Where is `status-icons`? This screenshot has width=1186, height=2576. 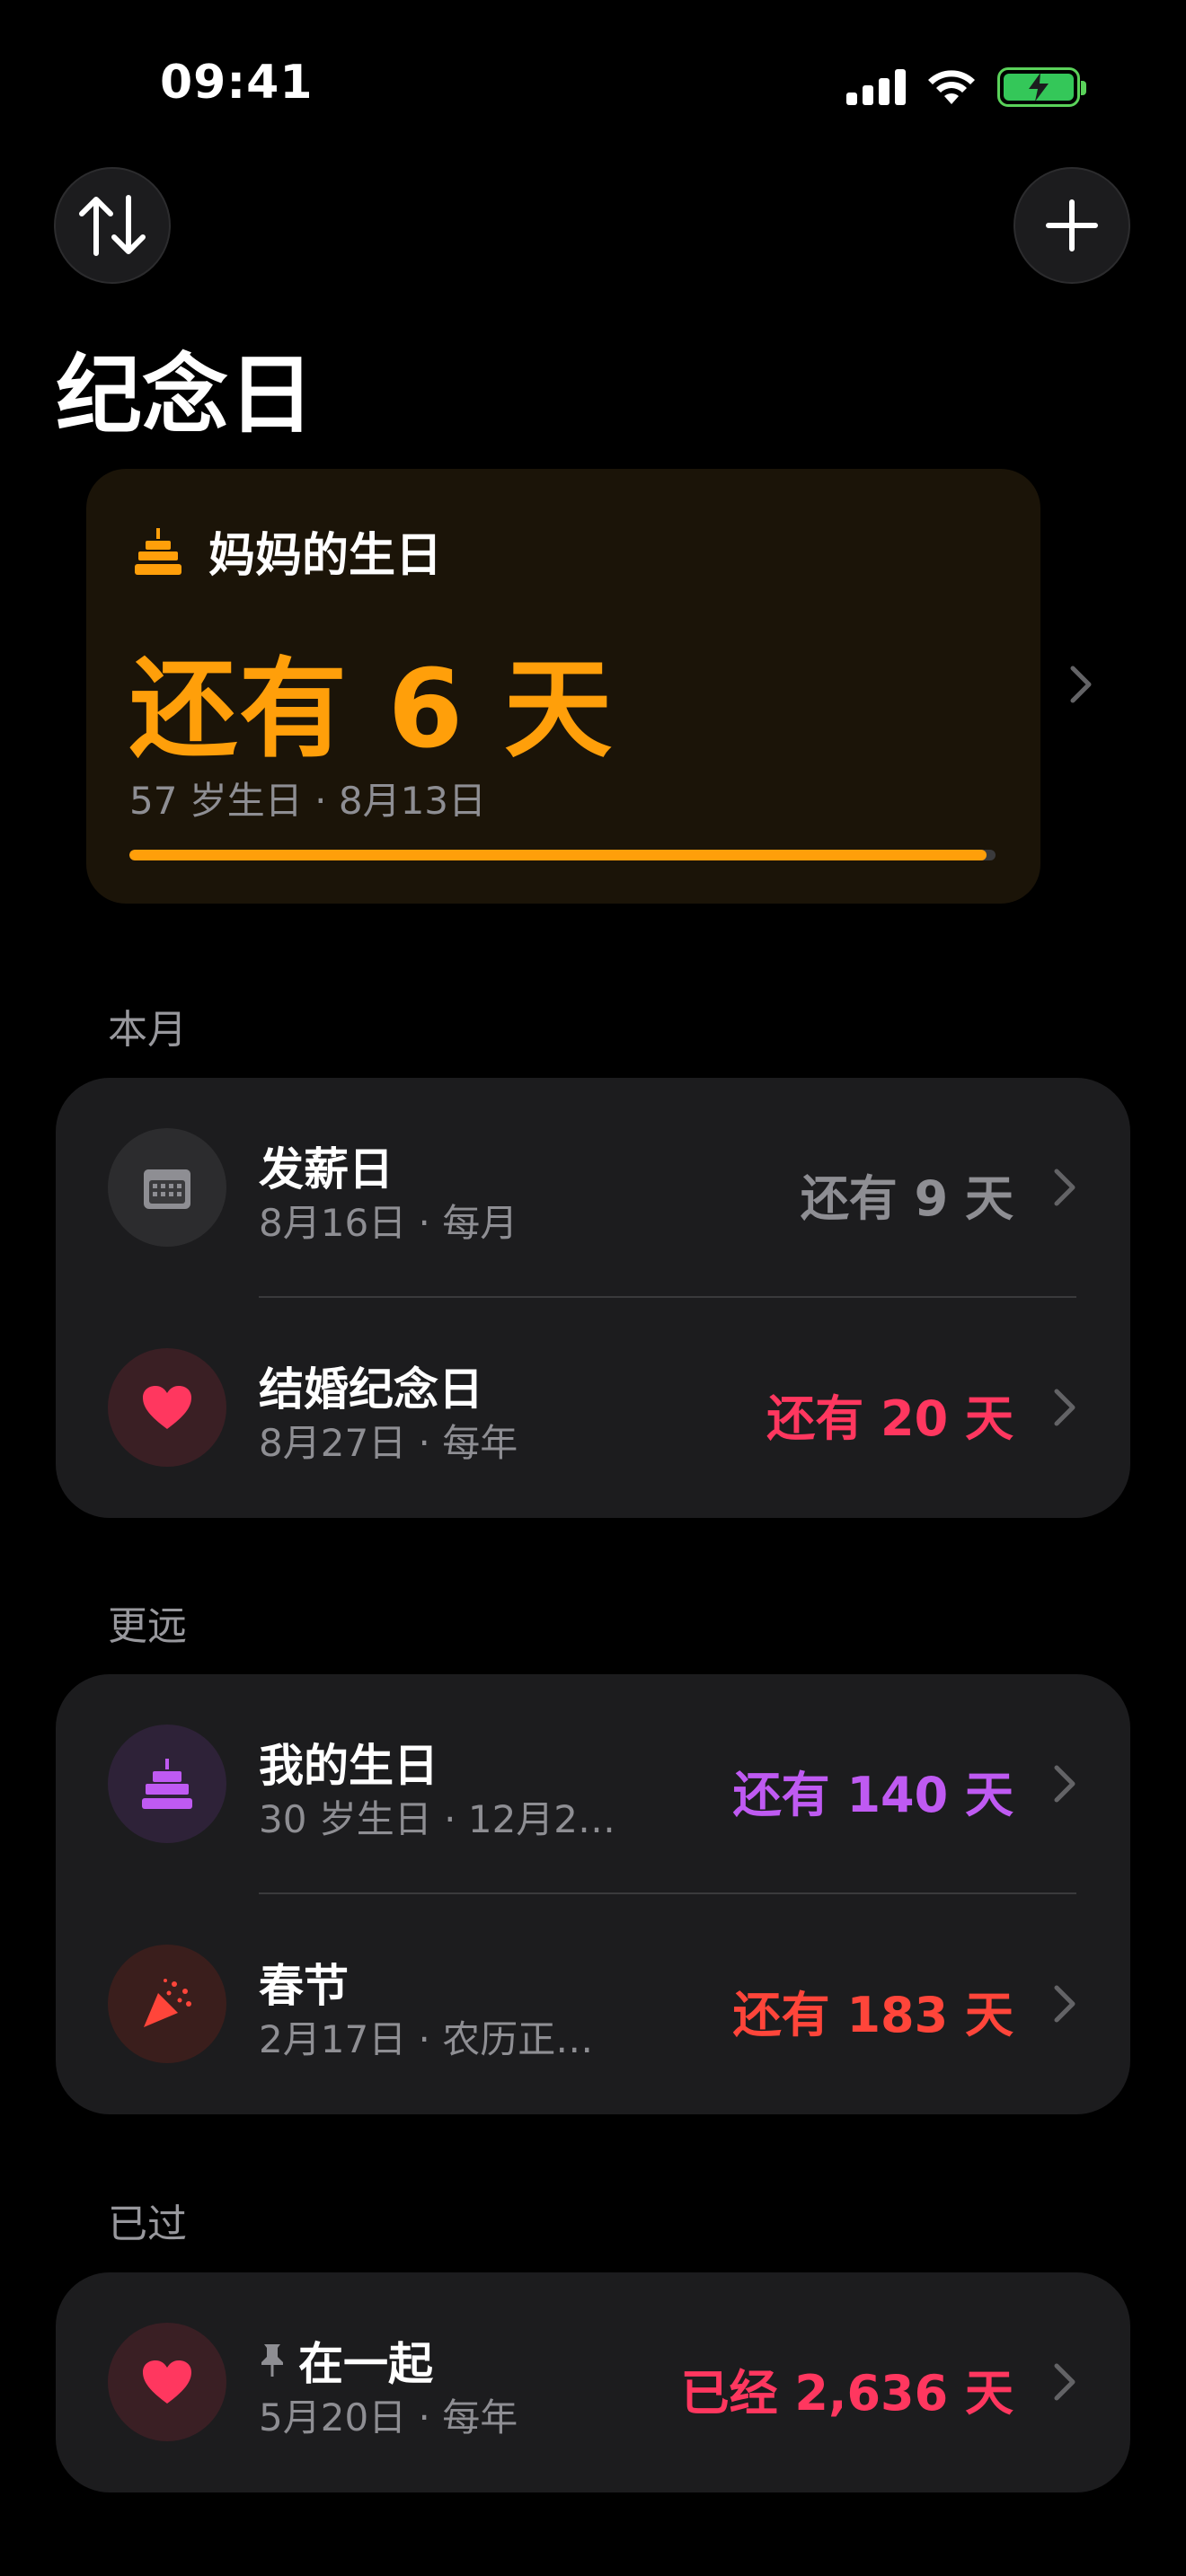 status-icons is located at coordinates (966, 87).